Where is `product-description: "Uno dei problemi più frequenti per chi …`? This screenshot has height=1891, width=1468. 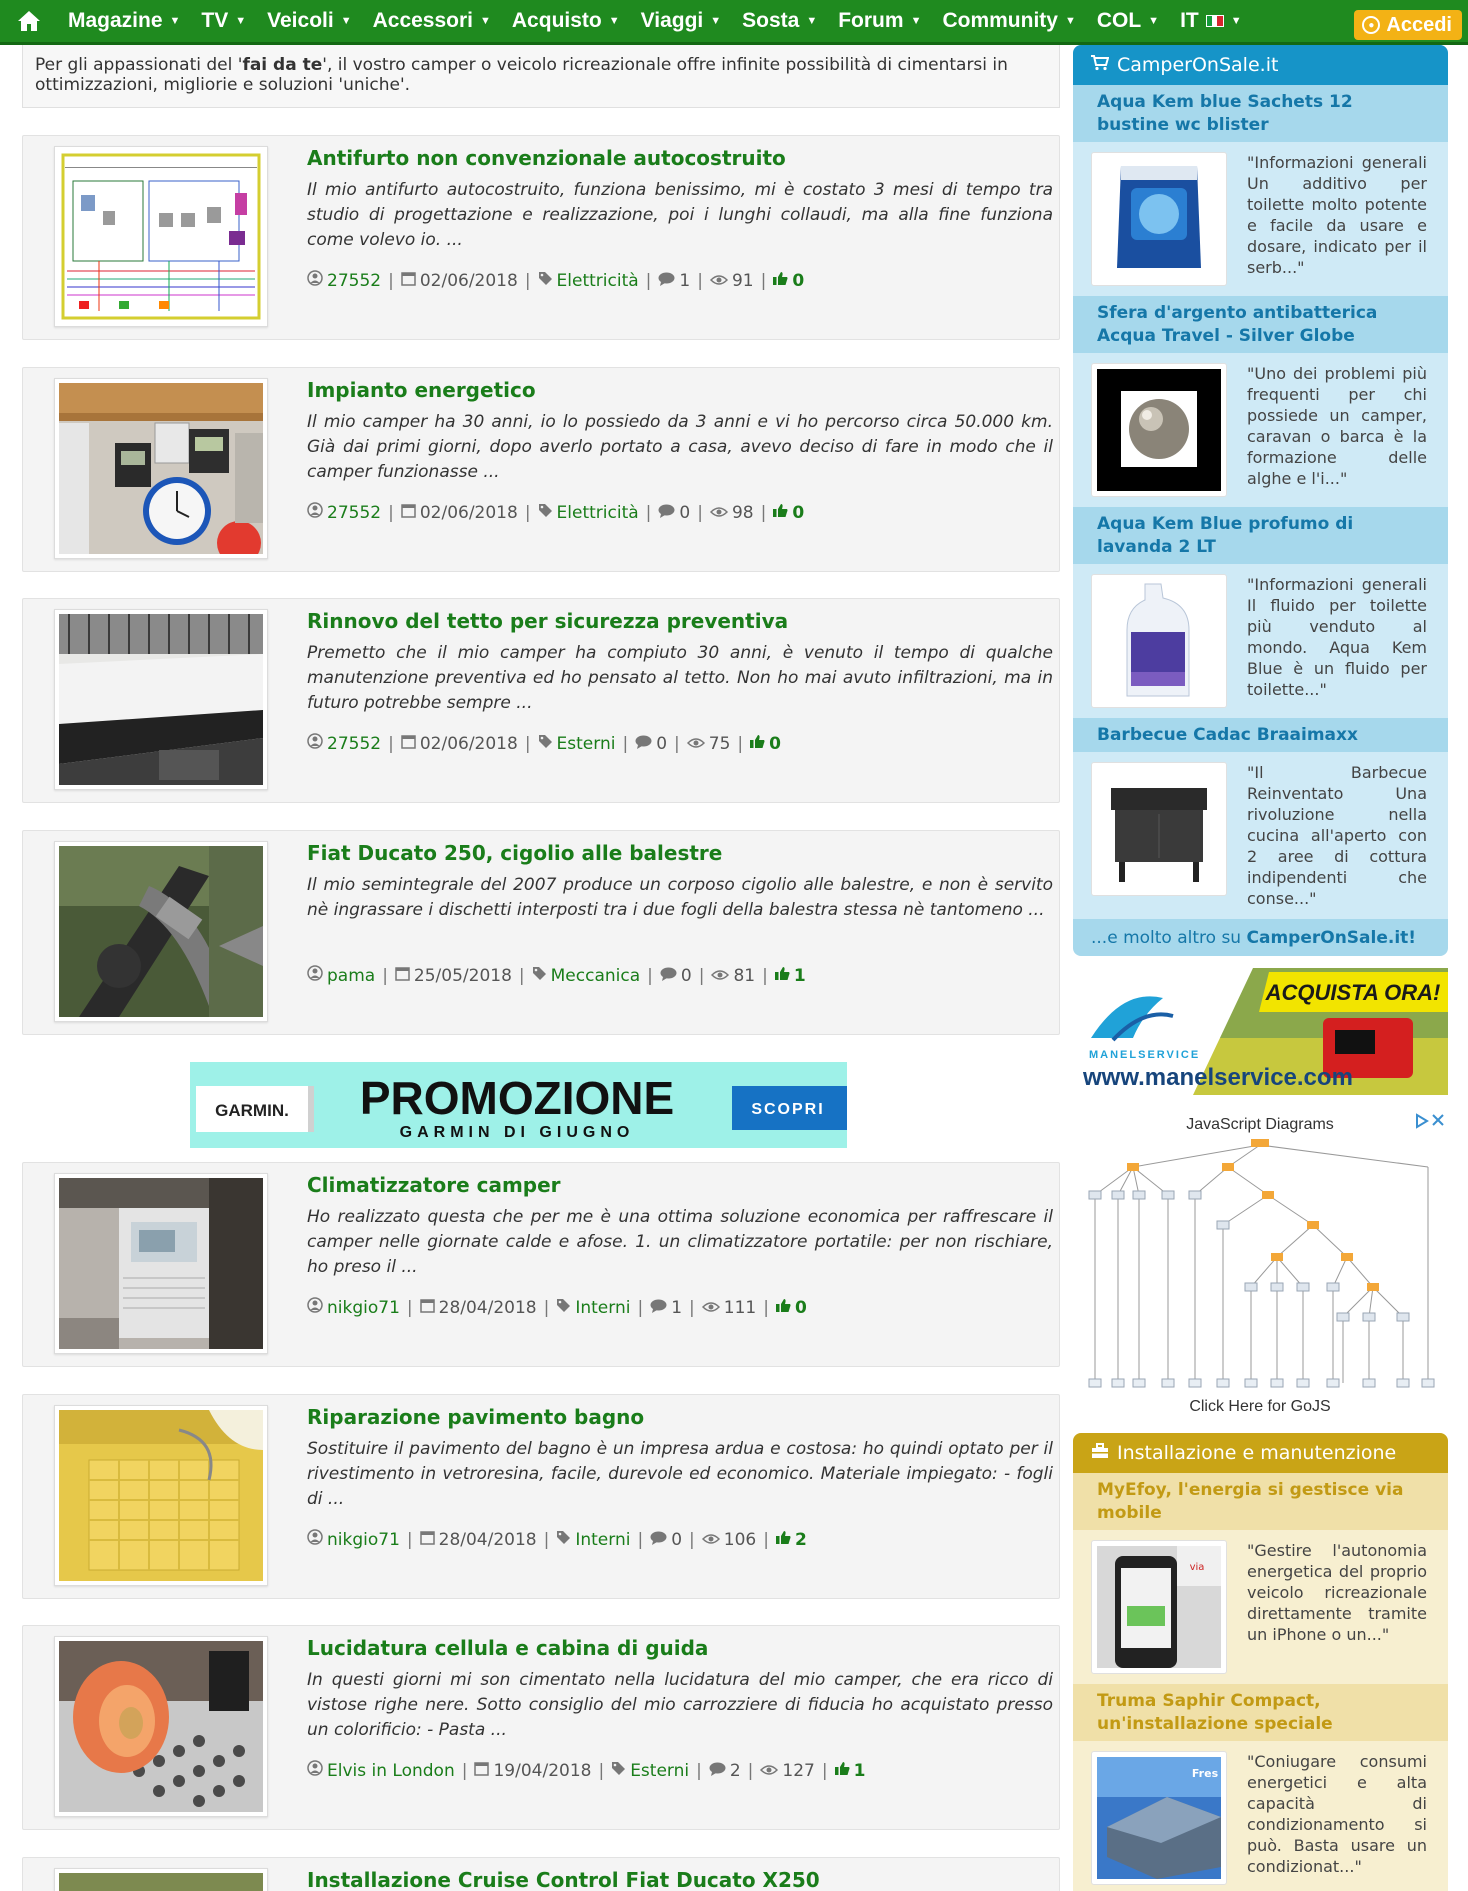 product-description: "Uno dei problemi più frequenti per chi … is located at coordinates (1337, 426).